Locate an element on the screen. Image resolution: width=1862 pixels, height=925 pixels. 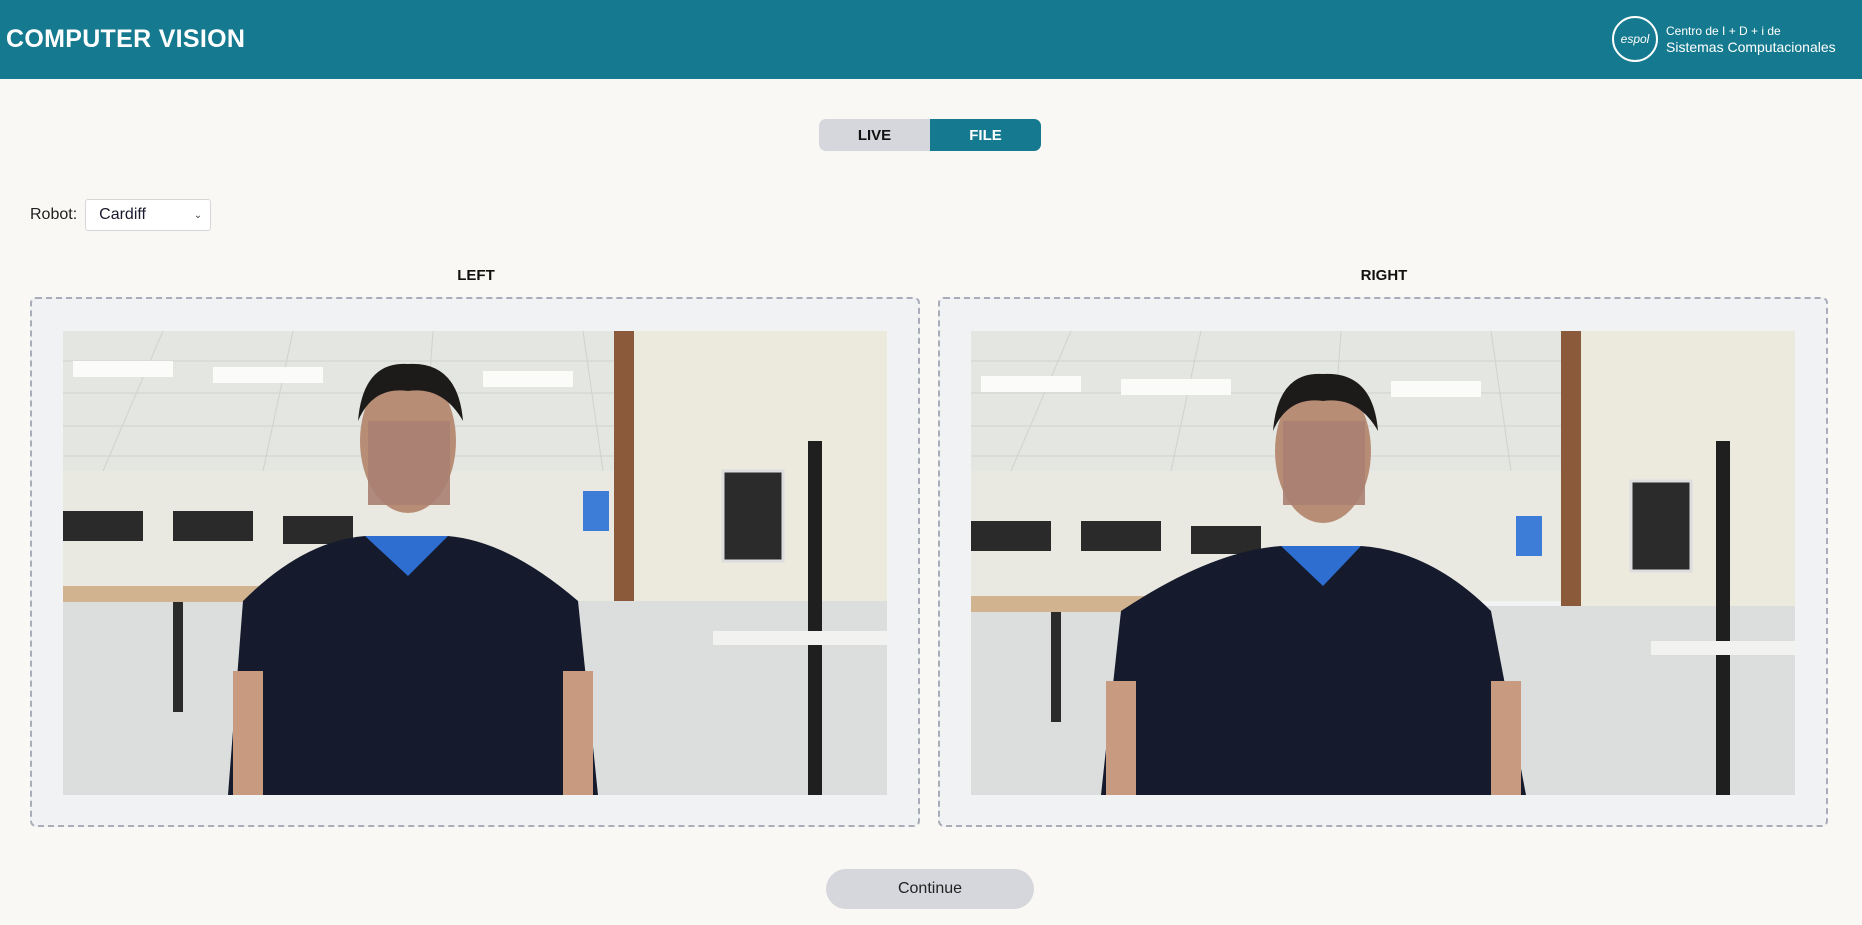
espol-logo-icon: espol is located at coordinates (1635, 39).